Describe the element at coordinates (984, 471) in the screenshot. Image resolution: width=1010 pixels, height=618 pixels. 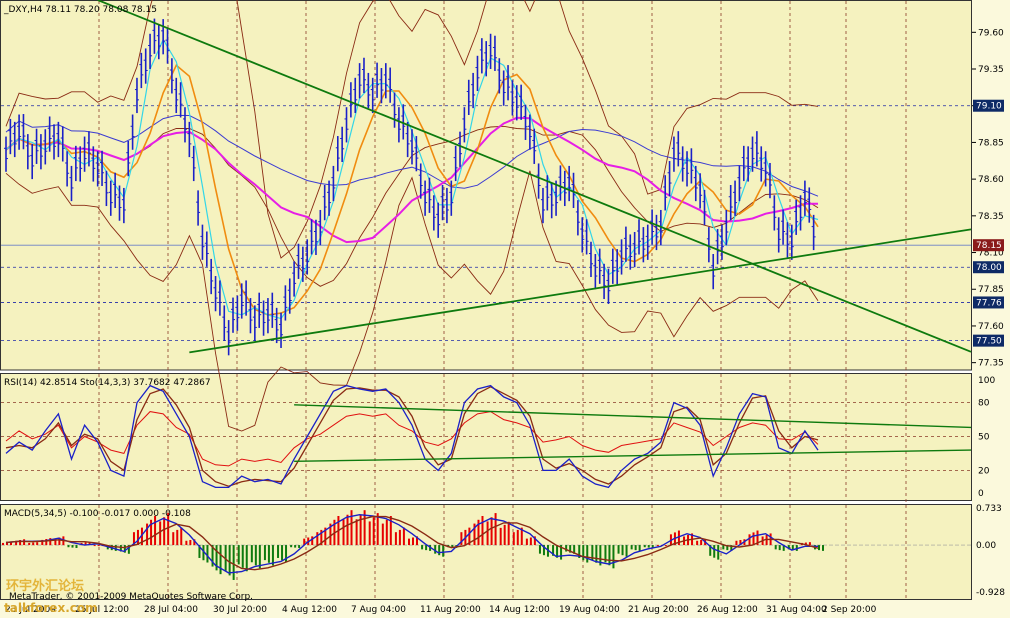
I see `rsi-tick-label: 20` at that location.